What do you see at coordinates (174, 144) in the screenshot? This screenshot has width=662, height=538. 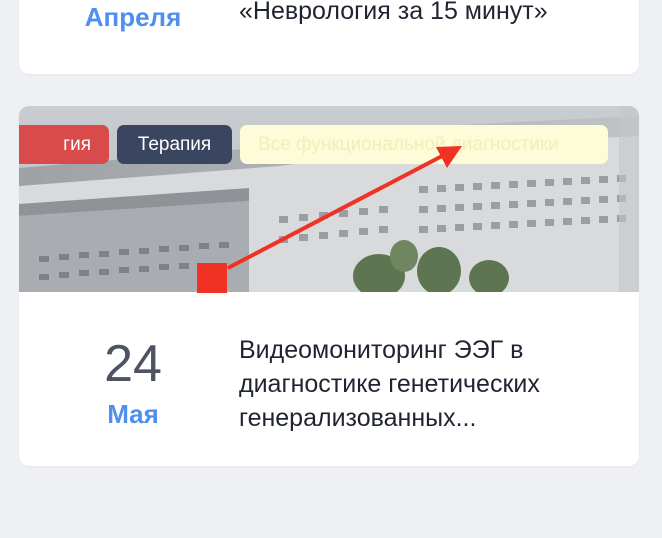 I see `tag-category-therapy: Терапия` at bounding box center [174, 144].